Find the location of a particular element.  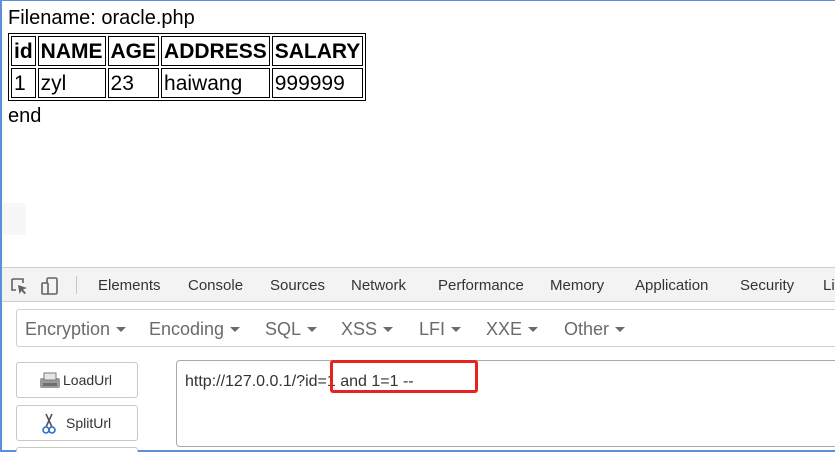

menu-lfi: LFI is located at coordinates (440, 329).